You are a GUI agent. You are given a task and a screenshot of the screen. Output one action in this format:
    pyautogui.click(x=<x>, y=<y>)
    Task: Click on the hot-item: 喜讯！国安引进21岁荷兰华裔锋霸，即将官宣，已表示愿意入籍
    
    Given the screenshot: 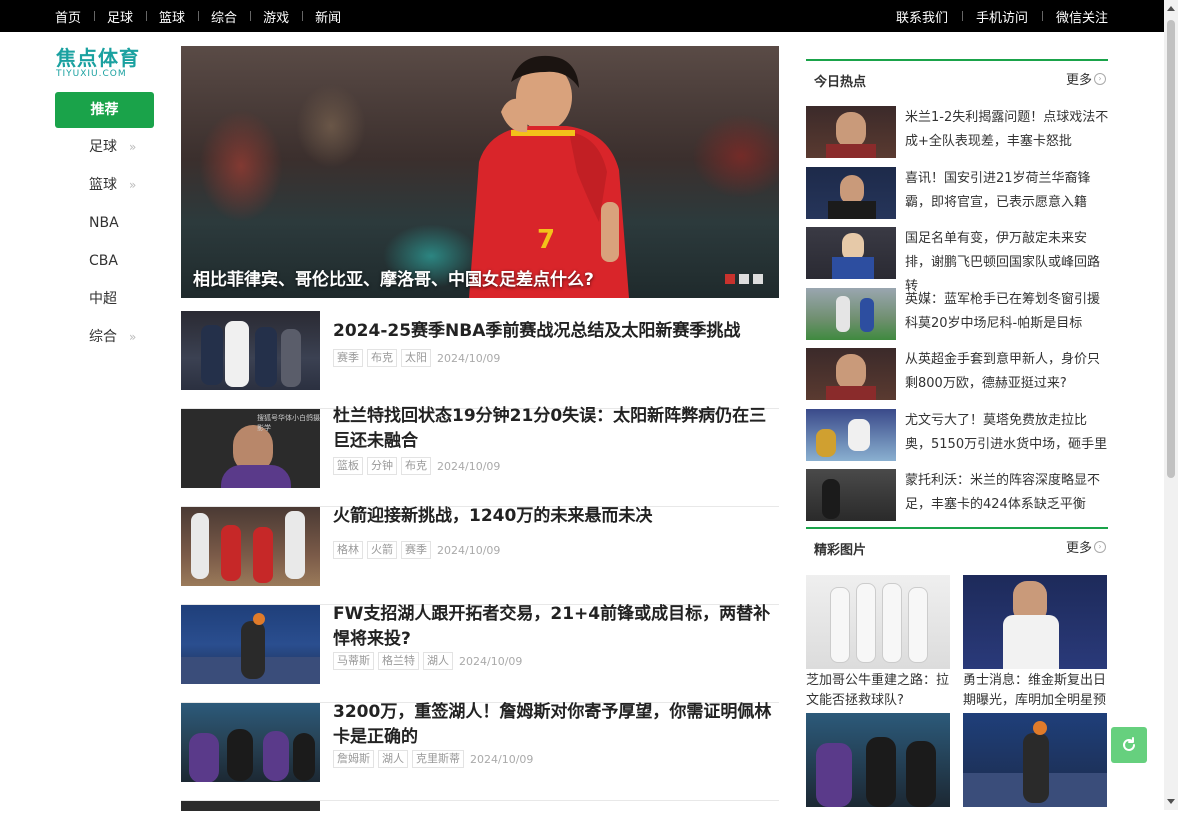 What is the action you would take?
    pyautogui.click(x=957, y=197)
    